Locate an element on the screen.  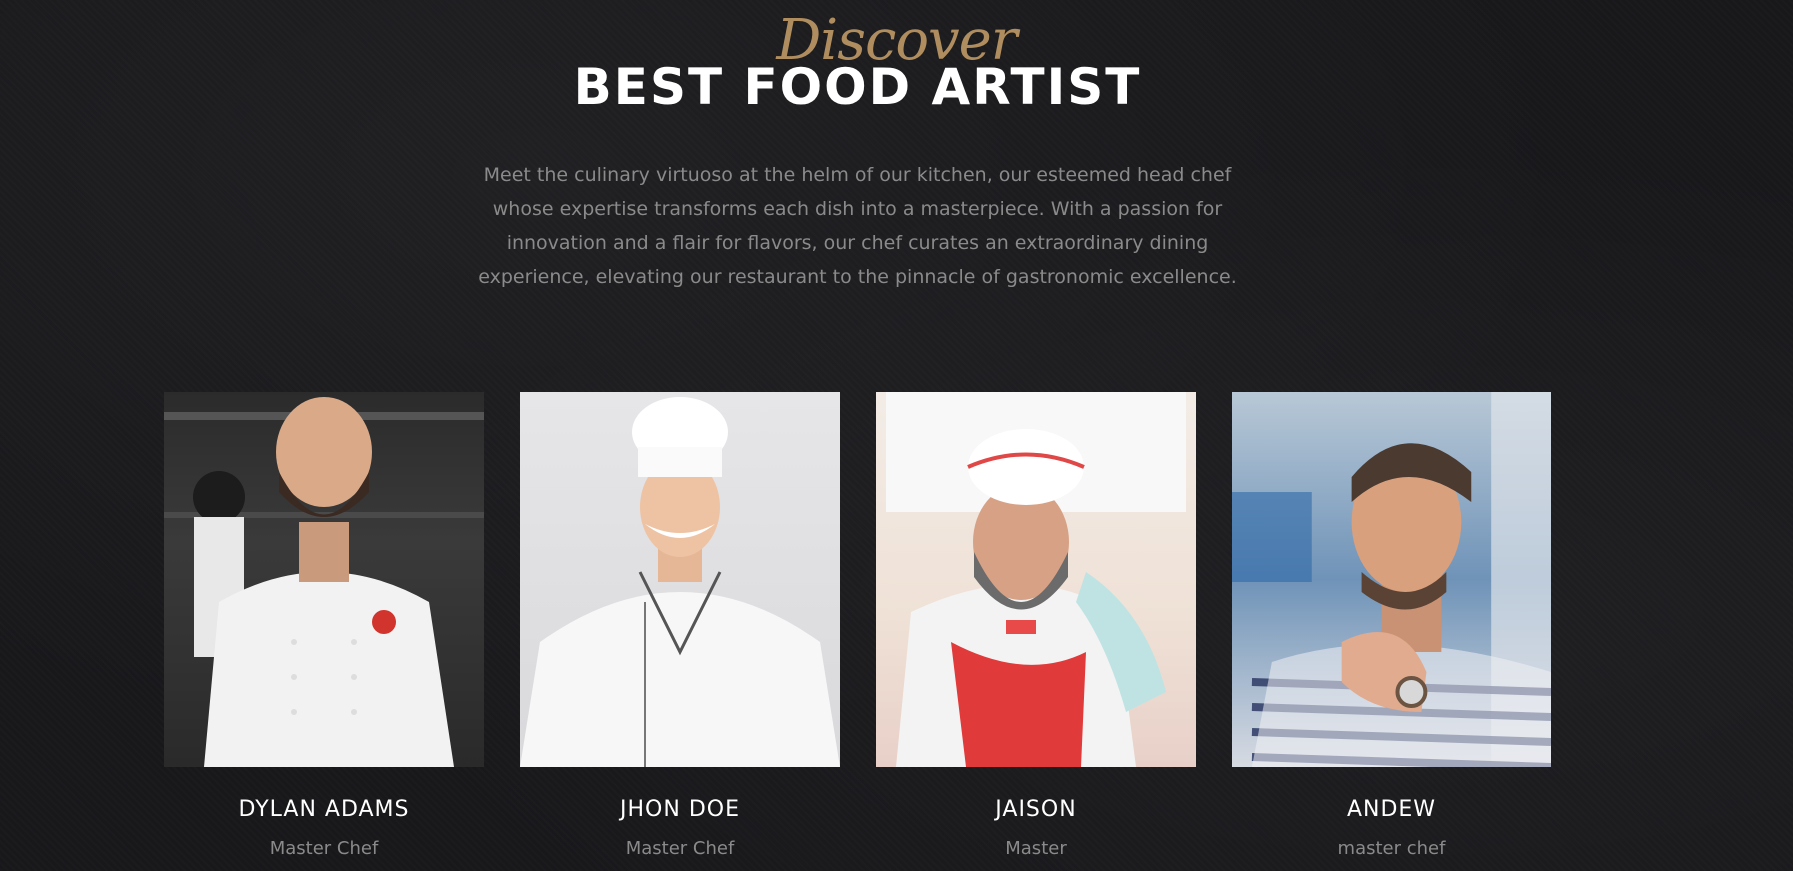
chef-card: ANDEW master chef is located at coordinates (1391, 625).